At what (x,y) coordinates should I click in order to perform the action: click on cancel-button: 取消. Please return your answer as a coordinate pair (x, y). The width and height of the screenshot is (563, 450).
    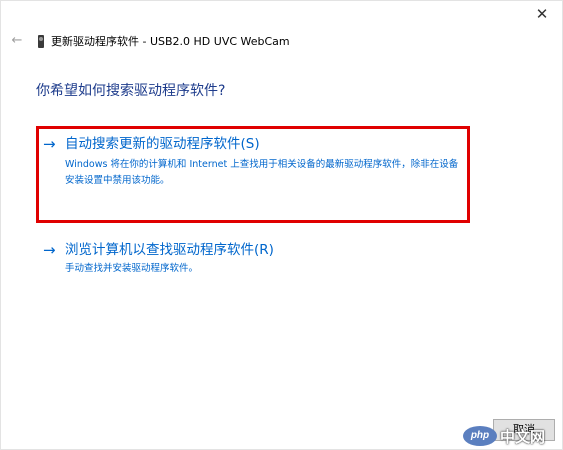
    Looking at the image, I should click on (524, 430).